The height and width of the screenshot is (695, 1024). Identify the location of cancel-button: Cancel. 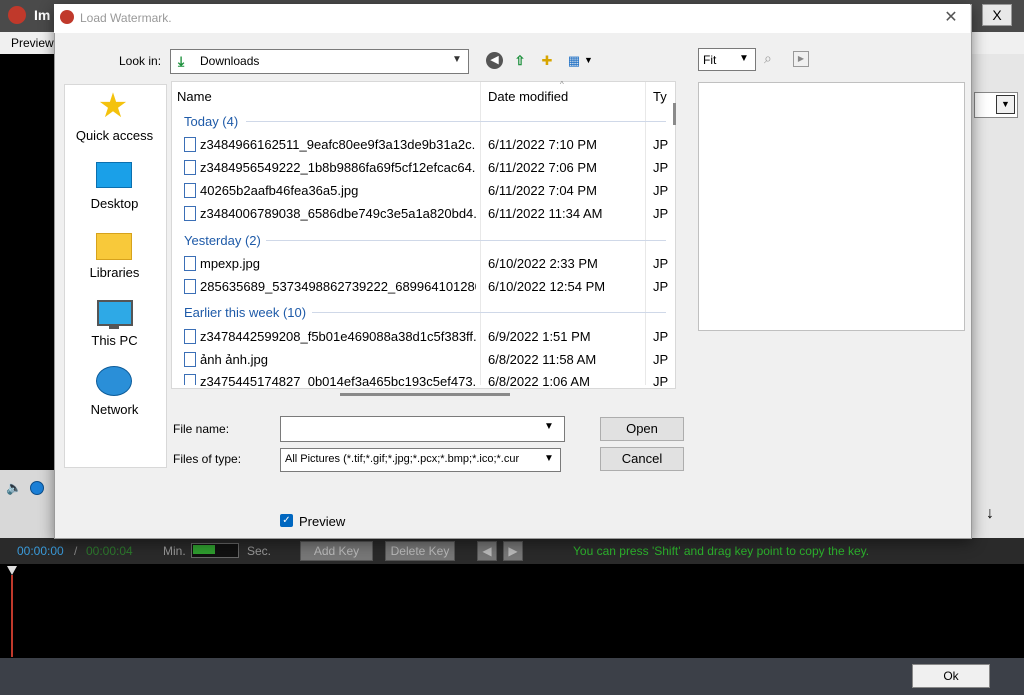
(642, 459).